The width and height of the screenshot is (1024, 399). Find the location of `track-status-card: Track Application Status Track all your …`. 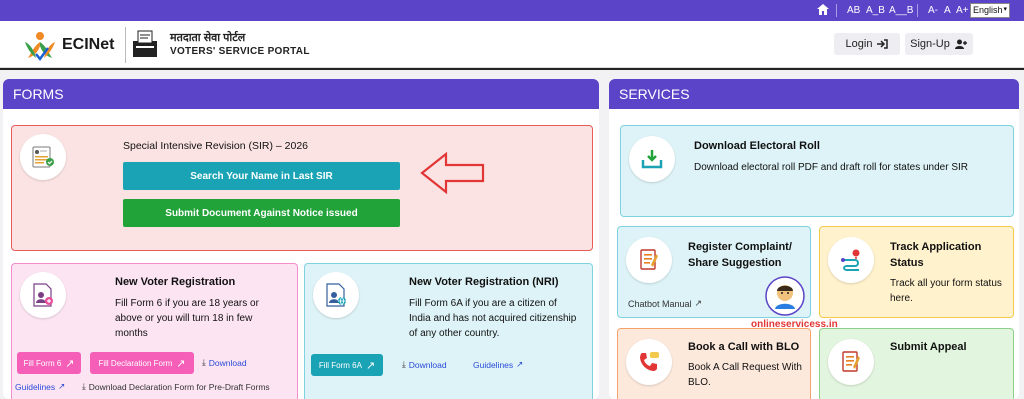

track-status-card: Track Application Status Track all your … is located at coordinates (916, 272).